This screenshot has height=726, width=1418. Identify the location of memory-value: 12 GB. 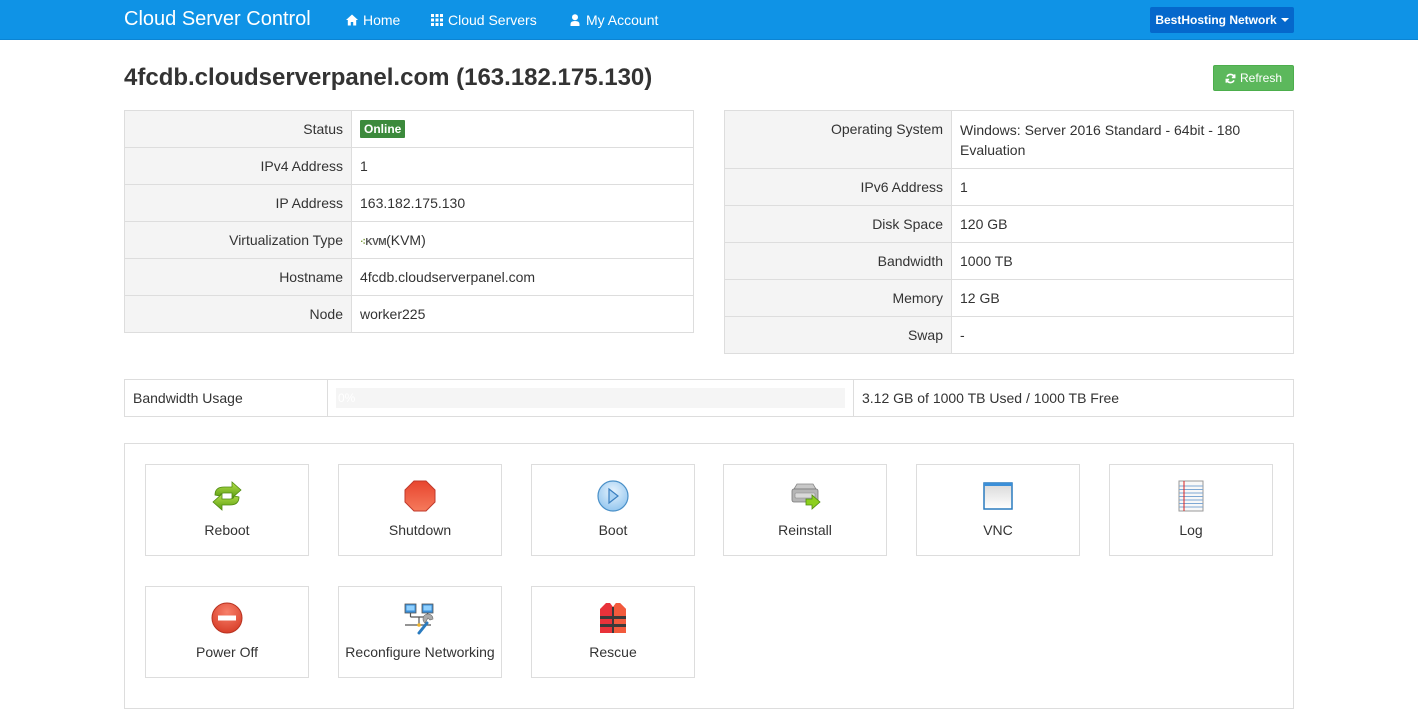
(1122, 298).